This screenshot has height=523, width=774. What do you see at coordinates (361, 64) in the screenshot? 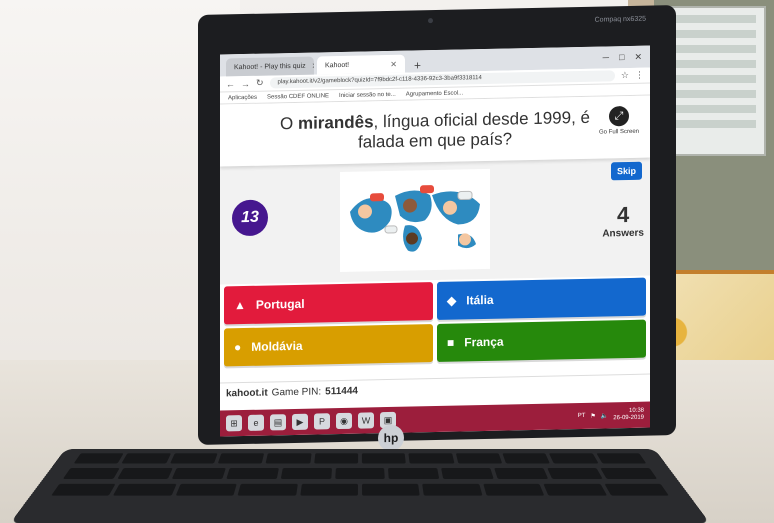
I see `browser-tab-active: Kahoot! ✕` at bounding box center [361, 64].